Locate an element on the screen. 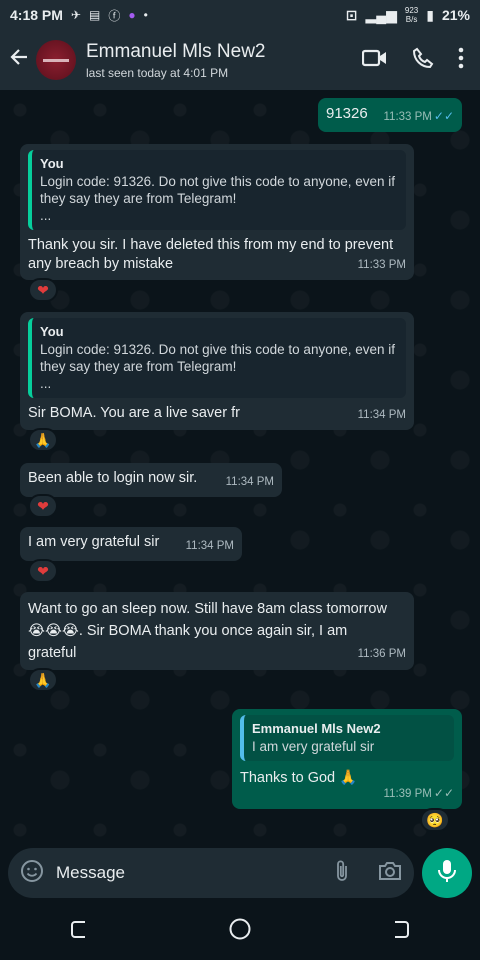 Image resolution: width=480 pixels, height=960 pixels. speed-value: 923 is located at coordinates (411, 10).